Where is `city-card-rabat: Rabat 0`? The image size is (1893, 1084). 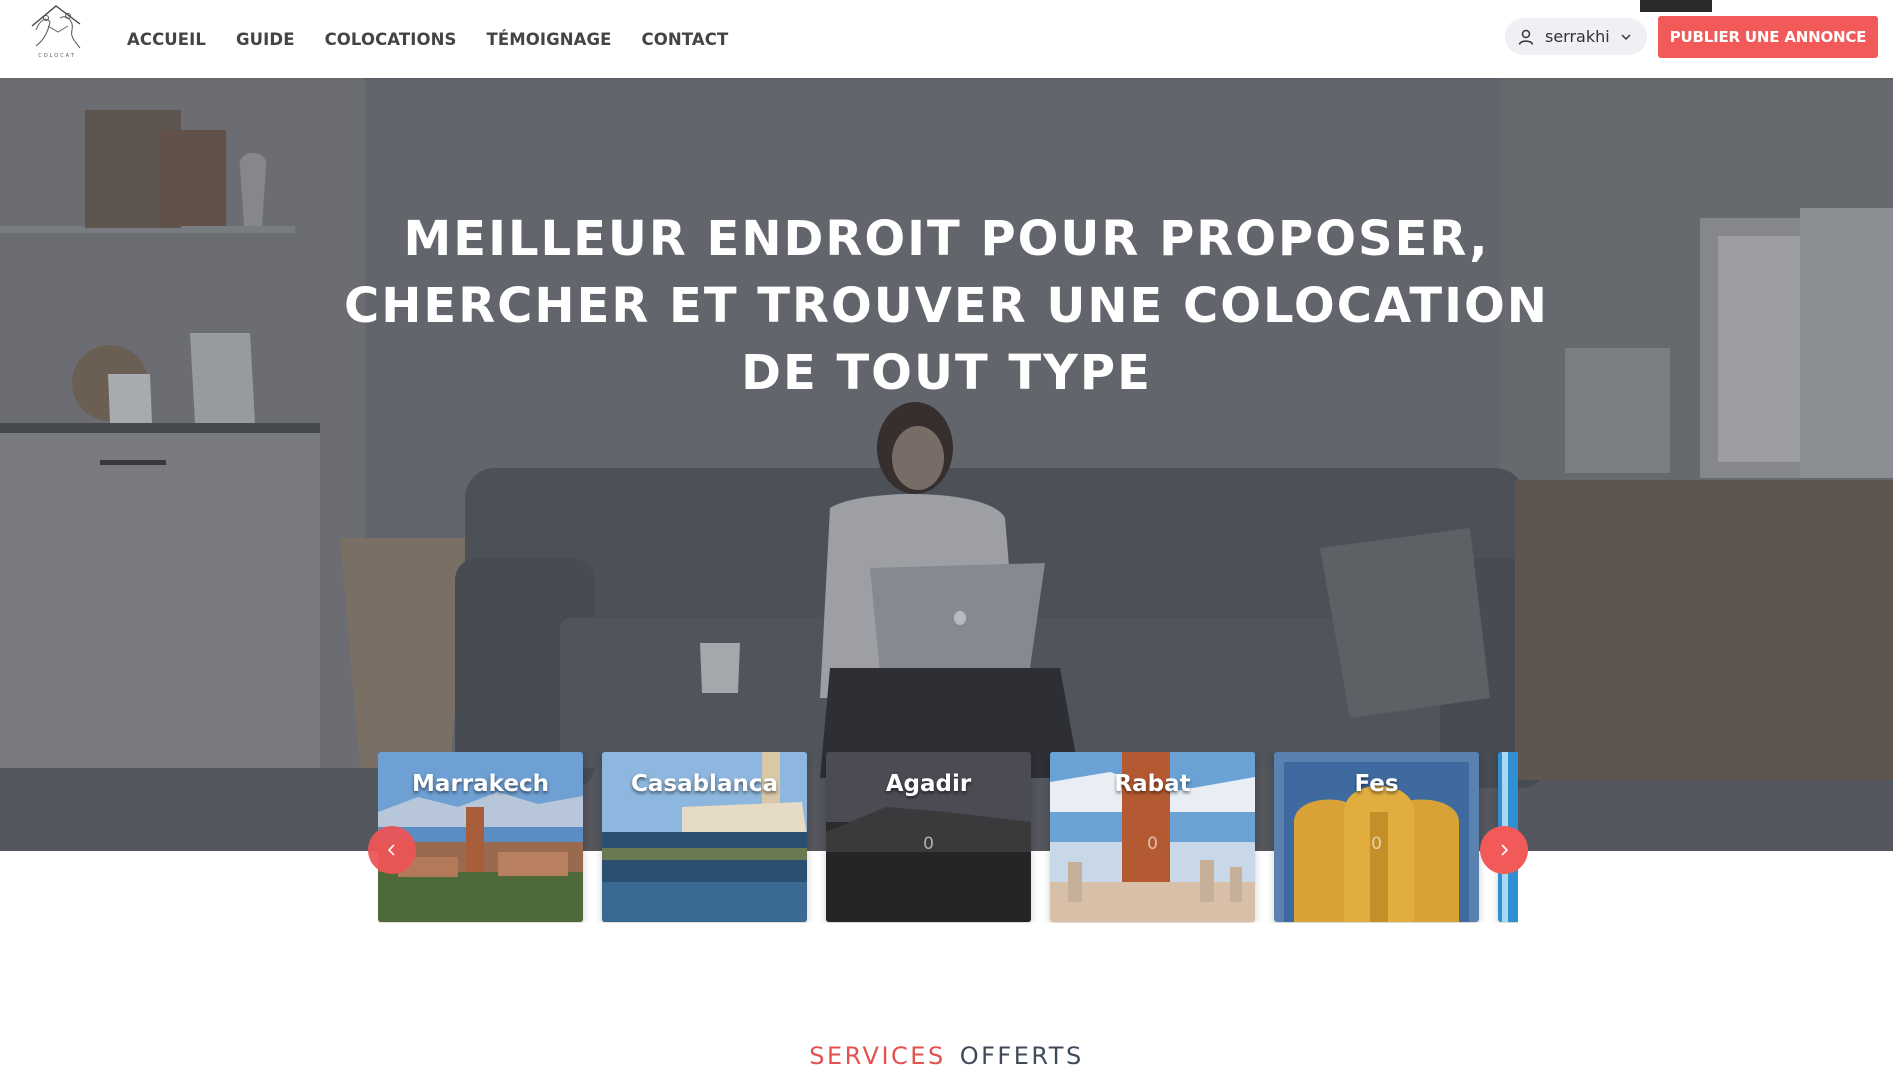
city-card-rabat: Rabat 0 is located at coordinates (1152, 837).